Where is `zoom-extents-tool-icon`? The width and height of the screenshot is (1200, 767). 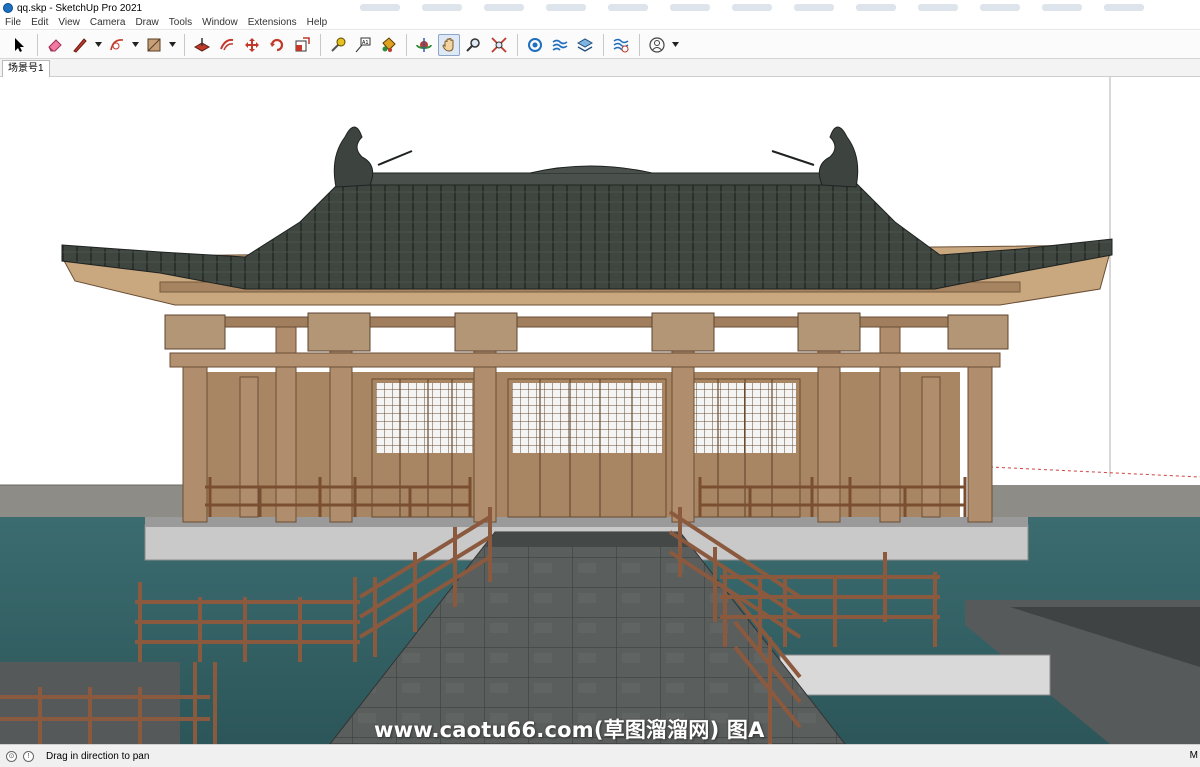 zoom-extents-tool-icon is located at coordinates (499, 45).